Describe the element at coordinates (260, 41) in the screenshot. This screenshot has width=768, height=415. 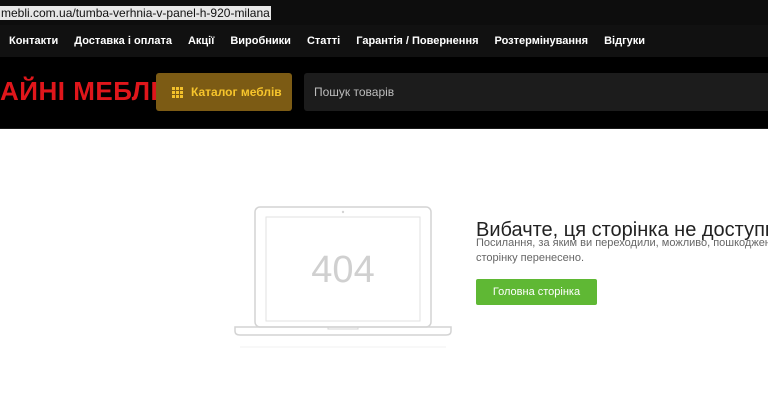
I see `nav-item-manufacturers: Виробники` at that location.